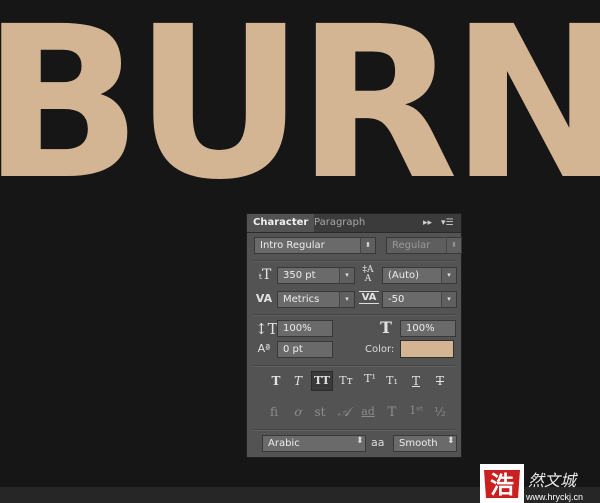 The height and width of the screenshot is (503, 600). Describe the element at coordinates (386, 327) in the screenshot. I see `horizontal-scale-icon: T` at that location.